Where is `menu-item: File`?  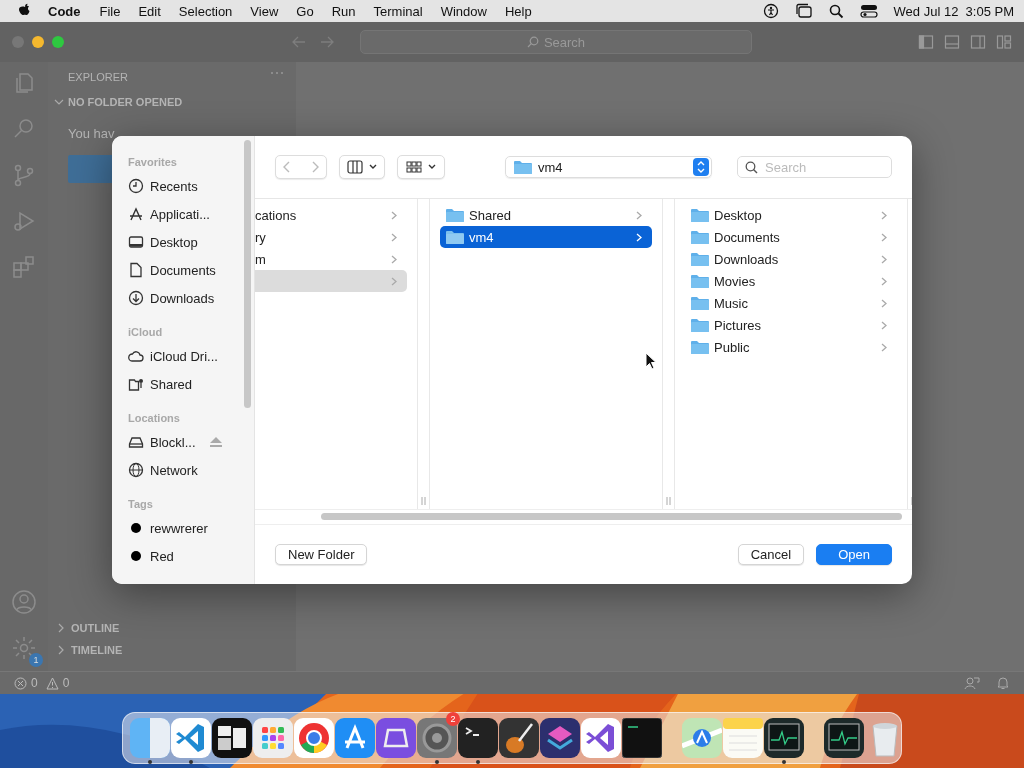
menu-item: File is located at coordinates (110, 11).